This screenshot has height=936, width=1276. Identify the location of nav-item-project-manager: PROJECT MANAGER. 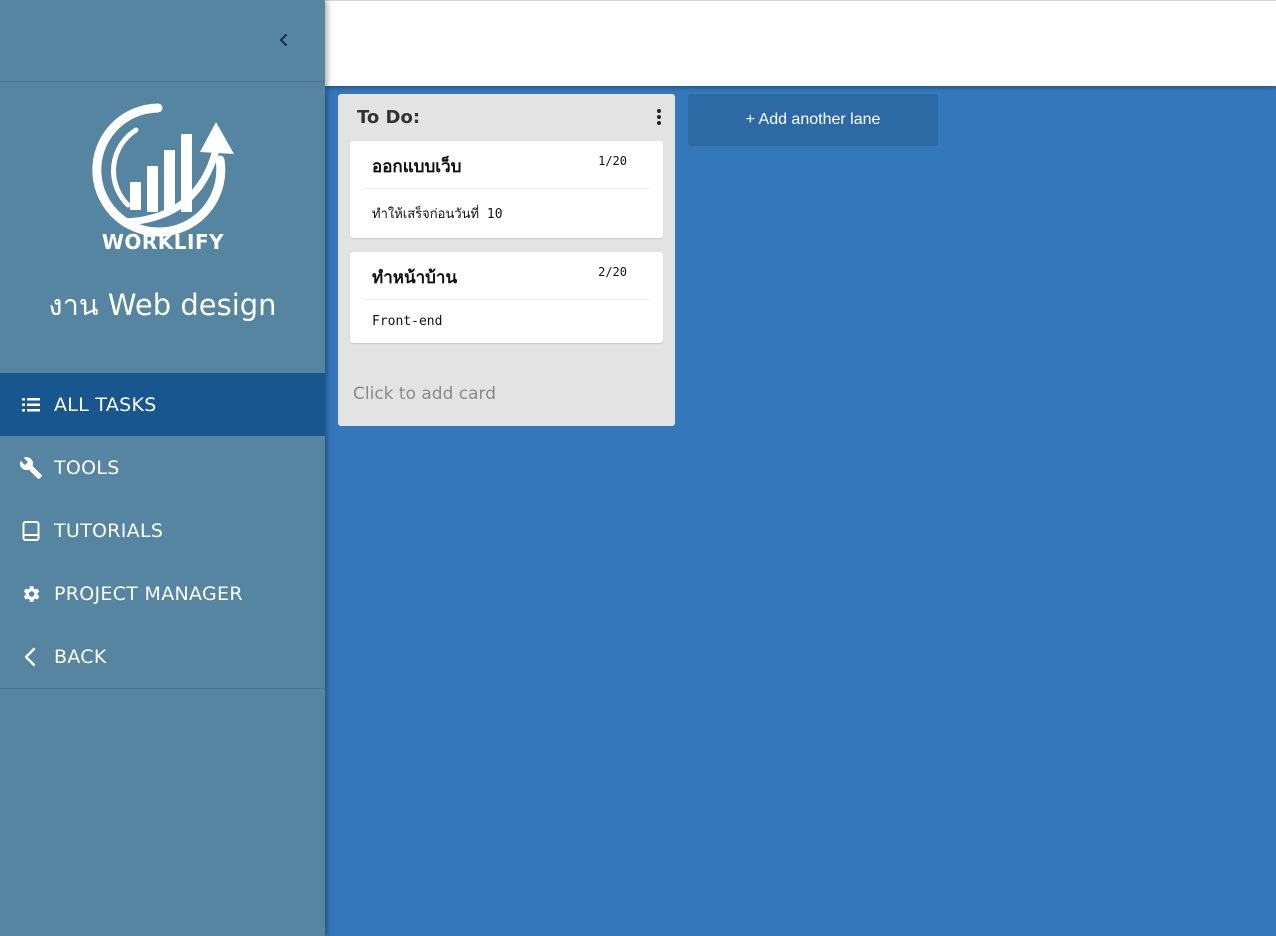
(162, 593).